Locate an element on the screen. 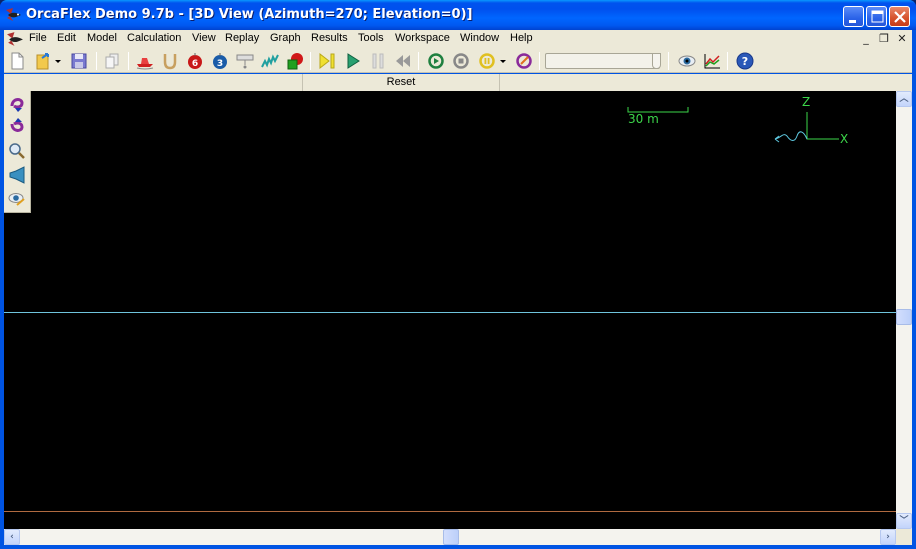  menu-graph: Graph is located at coordinates (285, 38).